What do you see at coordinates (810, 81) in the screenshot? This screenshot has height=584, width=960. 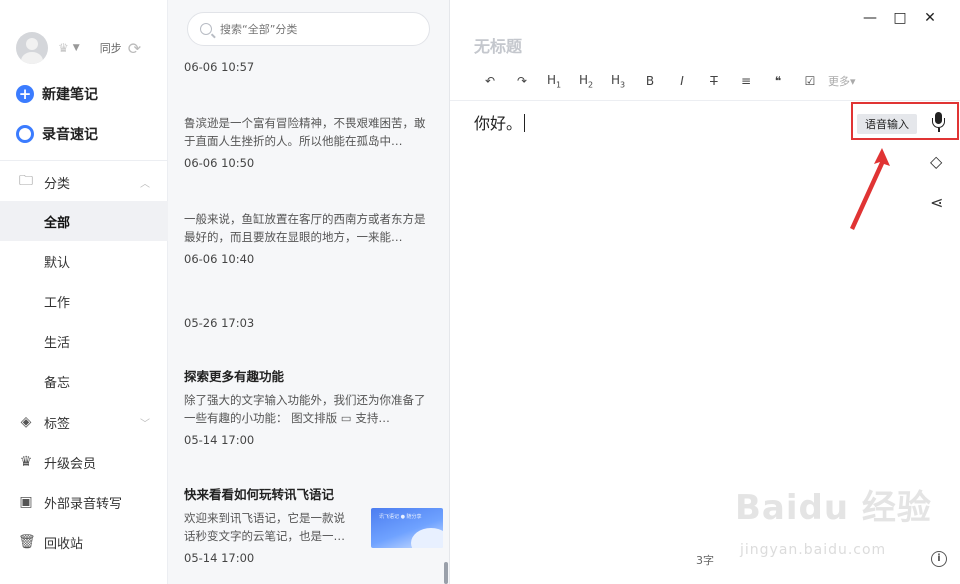 I see `checkbox-button: ☑` at bounding box center [810, 81].